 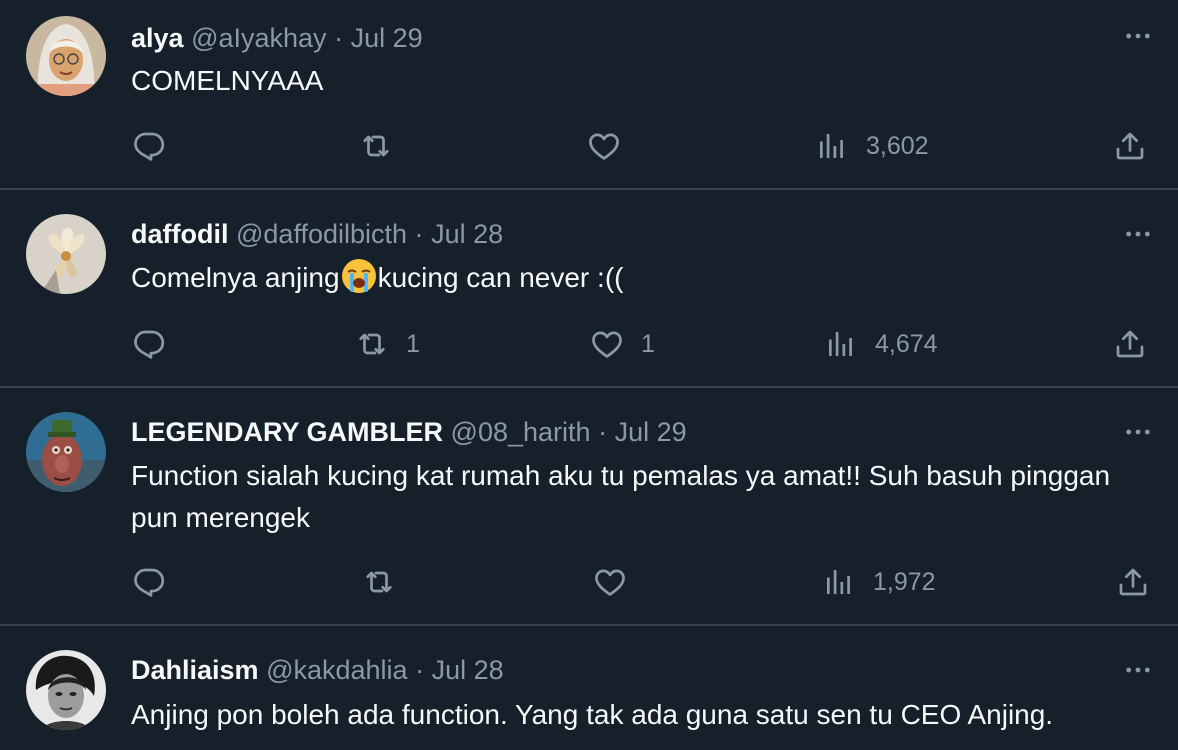 I want to click on avatar-bw-portrait-icon, so click(x=66, y=690).